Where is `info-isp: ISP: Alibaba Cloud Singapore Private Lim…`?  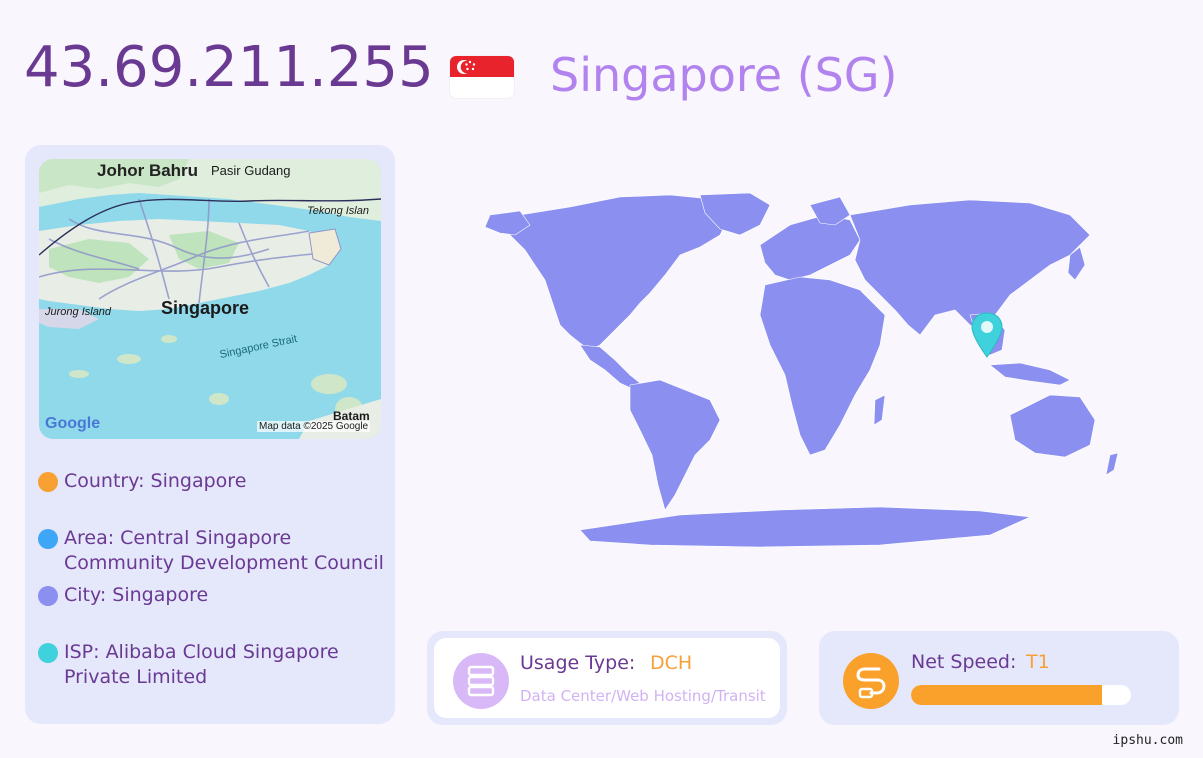
info-isp: ISP: Alibaba Cloud Singapore Private Lim… is located at coordinates (196, 665).